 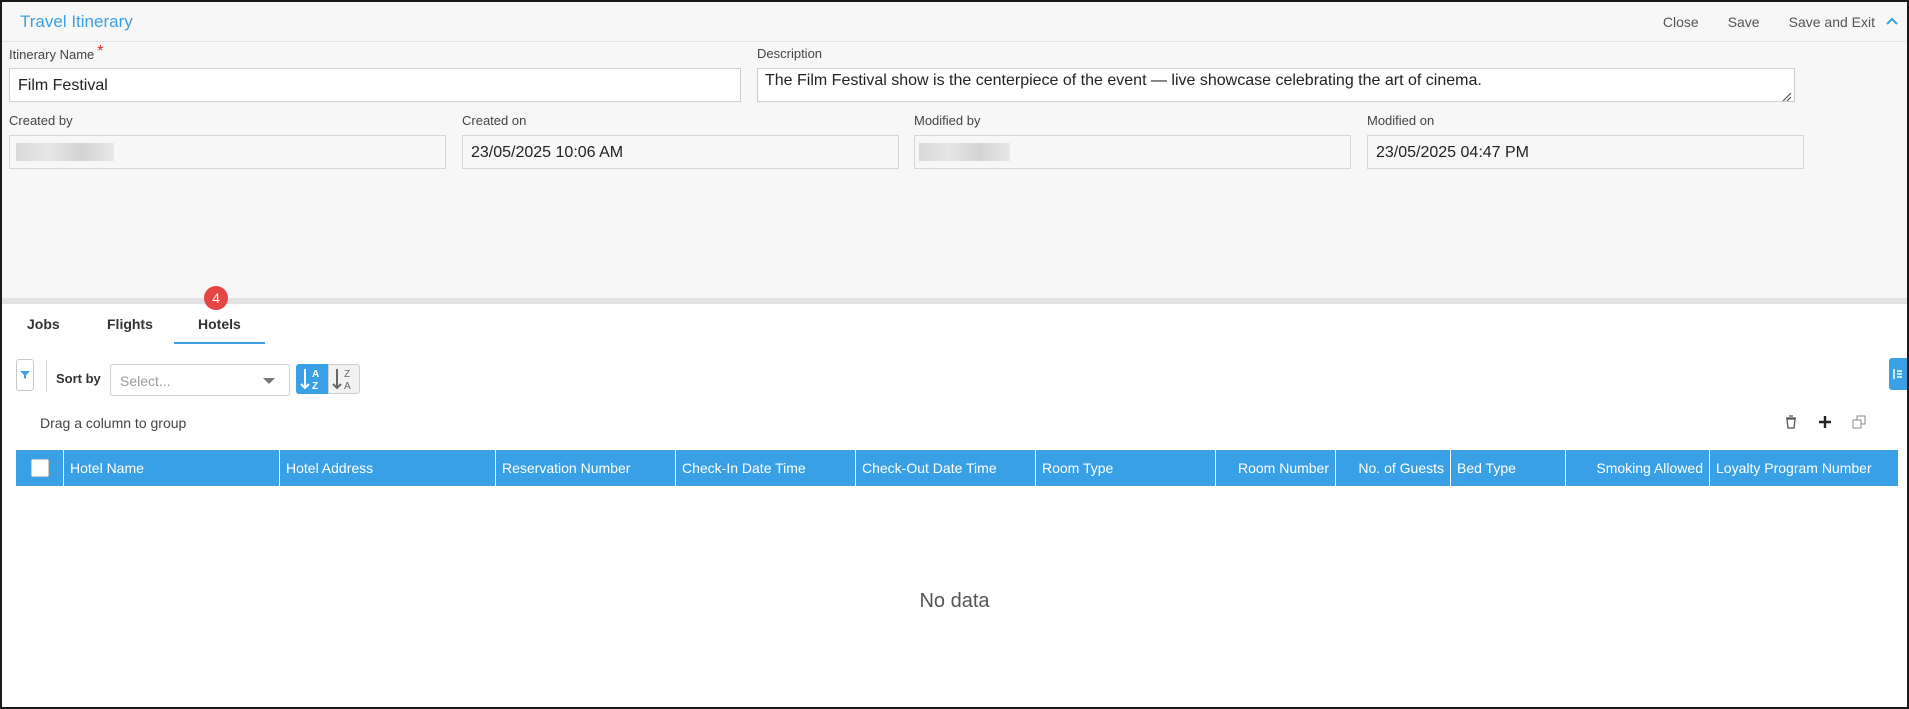 I want to click on plus-icon, so click(x=1825, y=422).